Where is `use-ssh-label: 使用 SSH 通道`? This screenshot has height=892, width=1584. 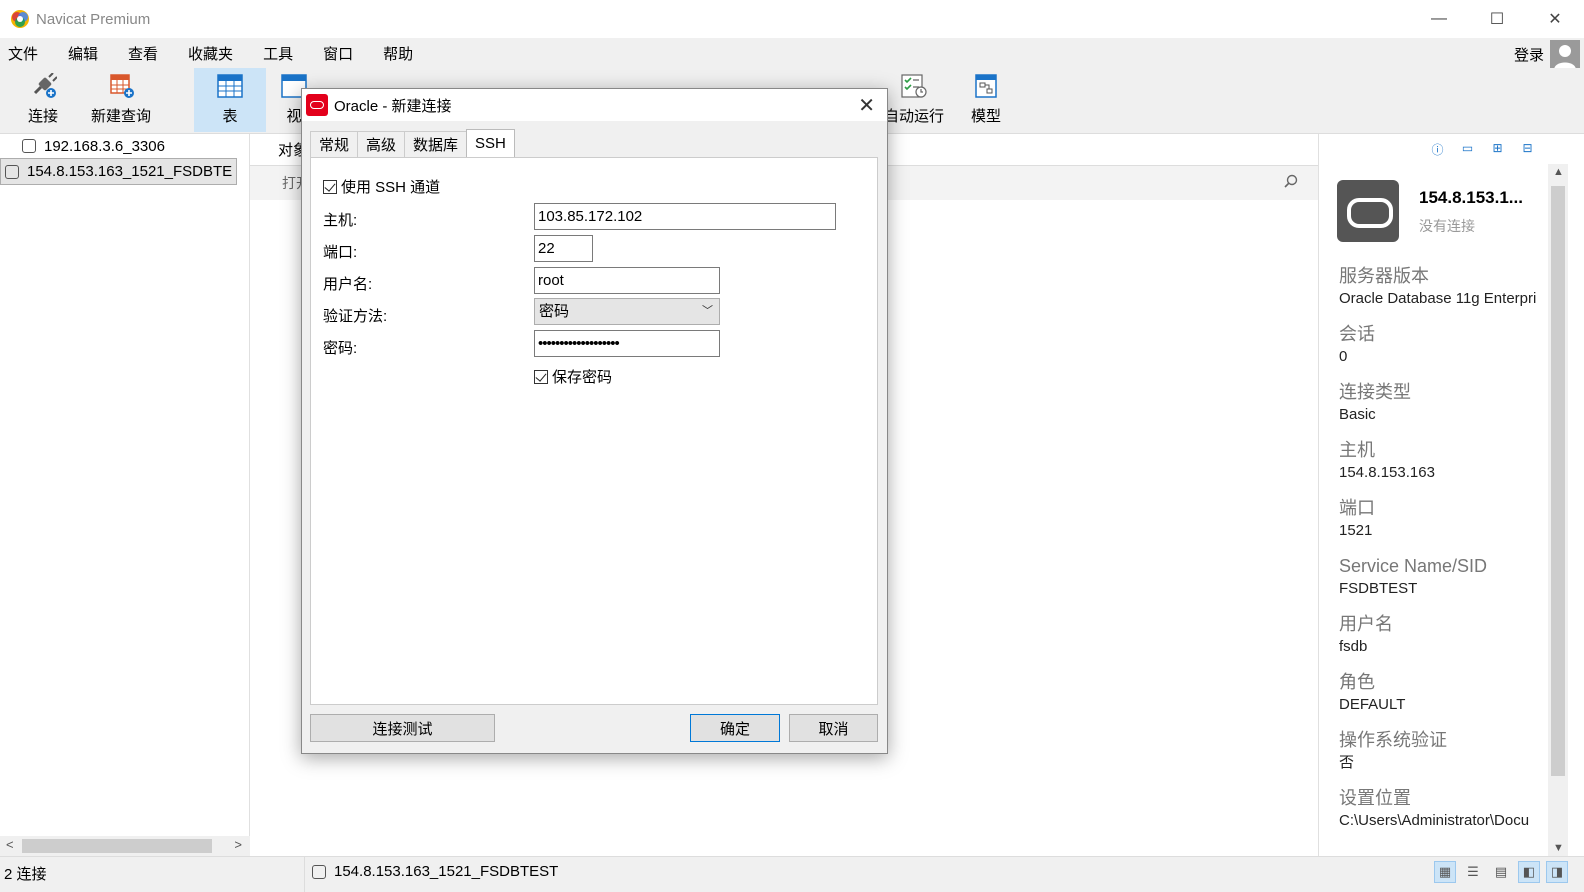
use-ssh-label: 使用 SSH 通道 is located at coordinates (391, 187).